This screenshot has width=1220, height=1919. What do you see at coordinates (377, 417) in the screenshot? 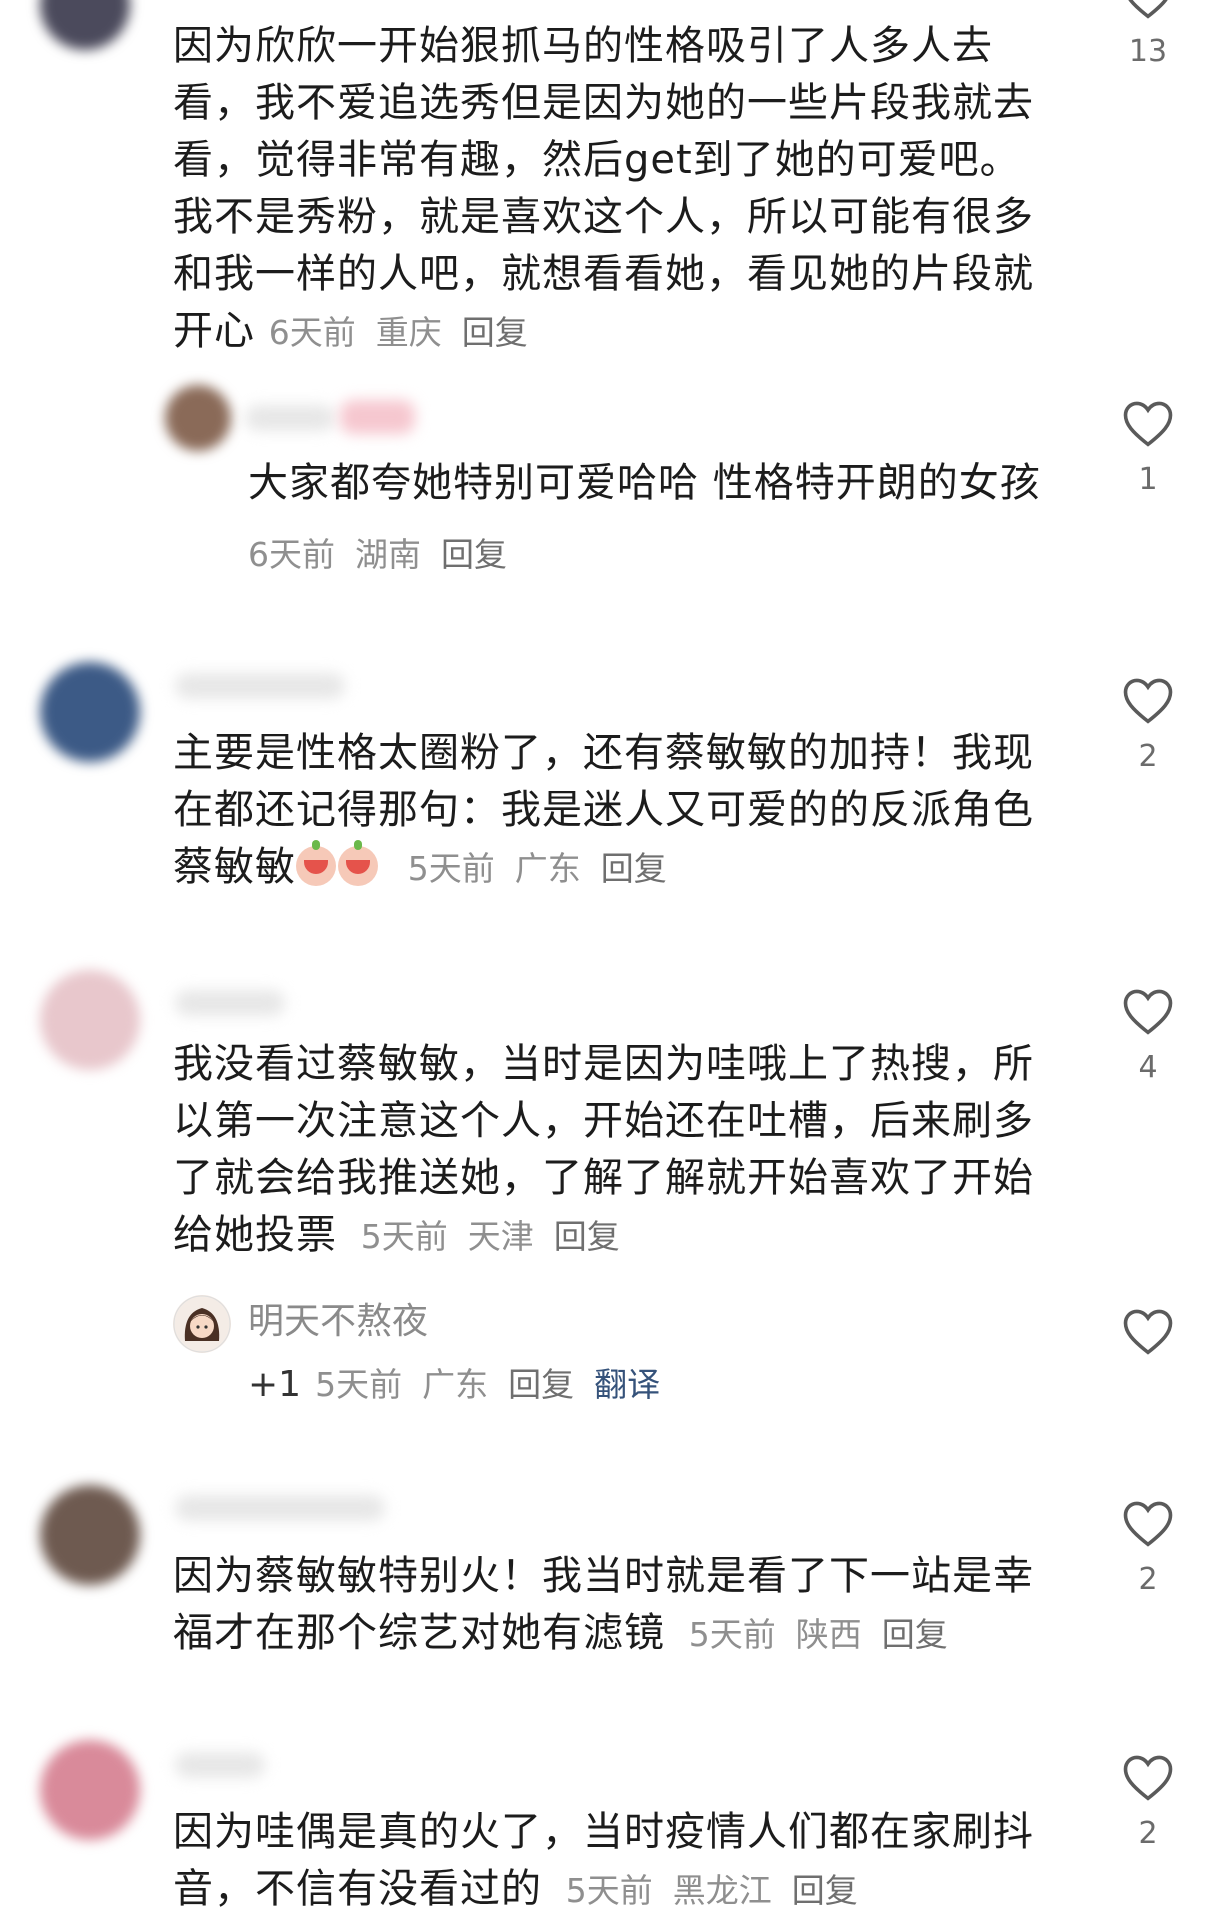
I see `author-badge-blurred` at bounding box center [377, 417].